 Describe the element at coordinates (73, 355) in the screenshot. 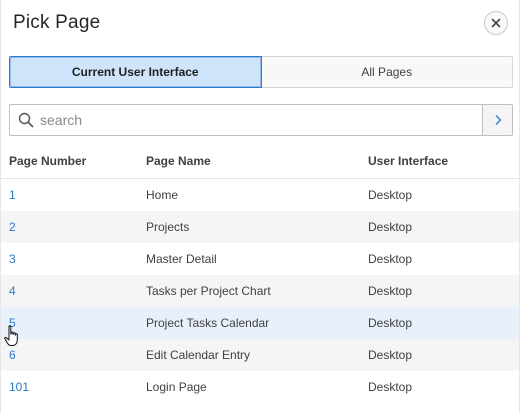

I see `cell-page-number: 6` at that location.